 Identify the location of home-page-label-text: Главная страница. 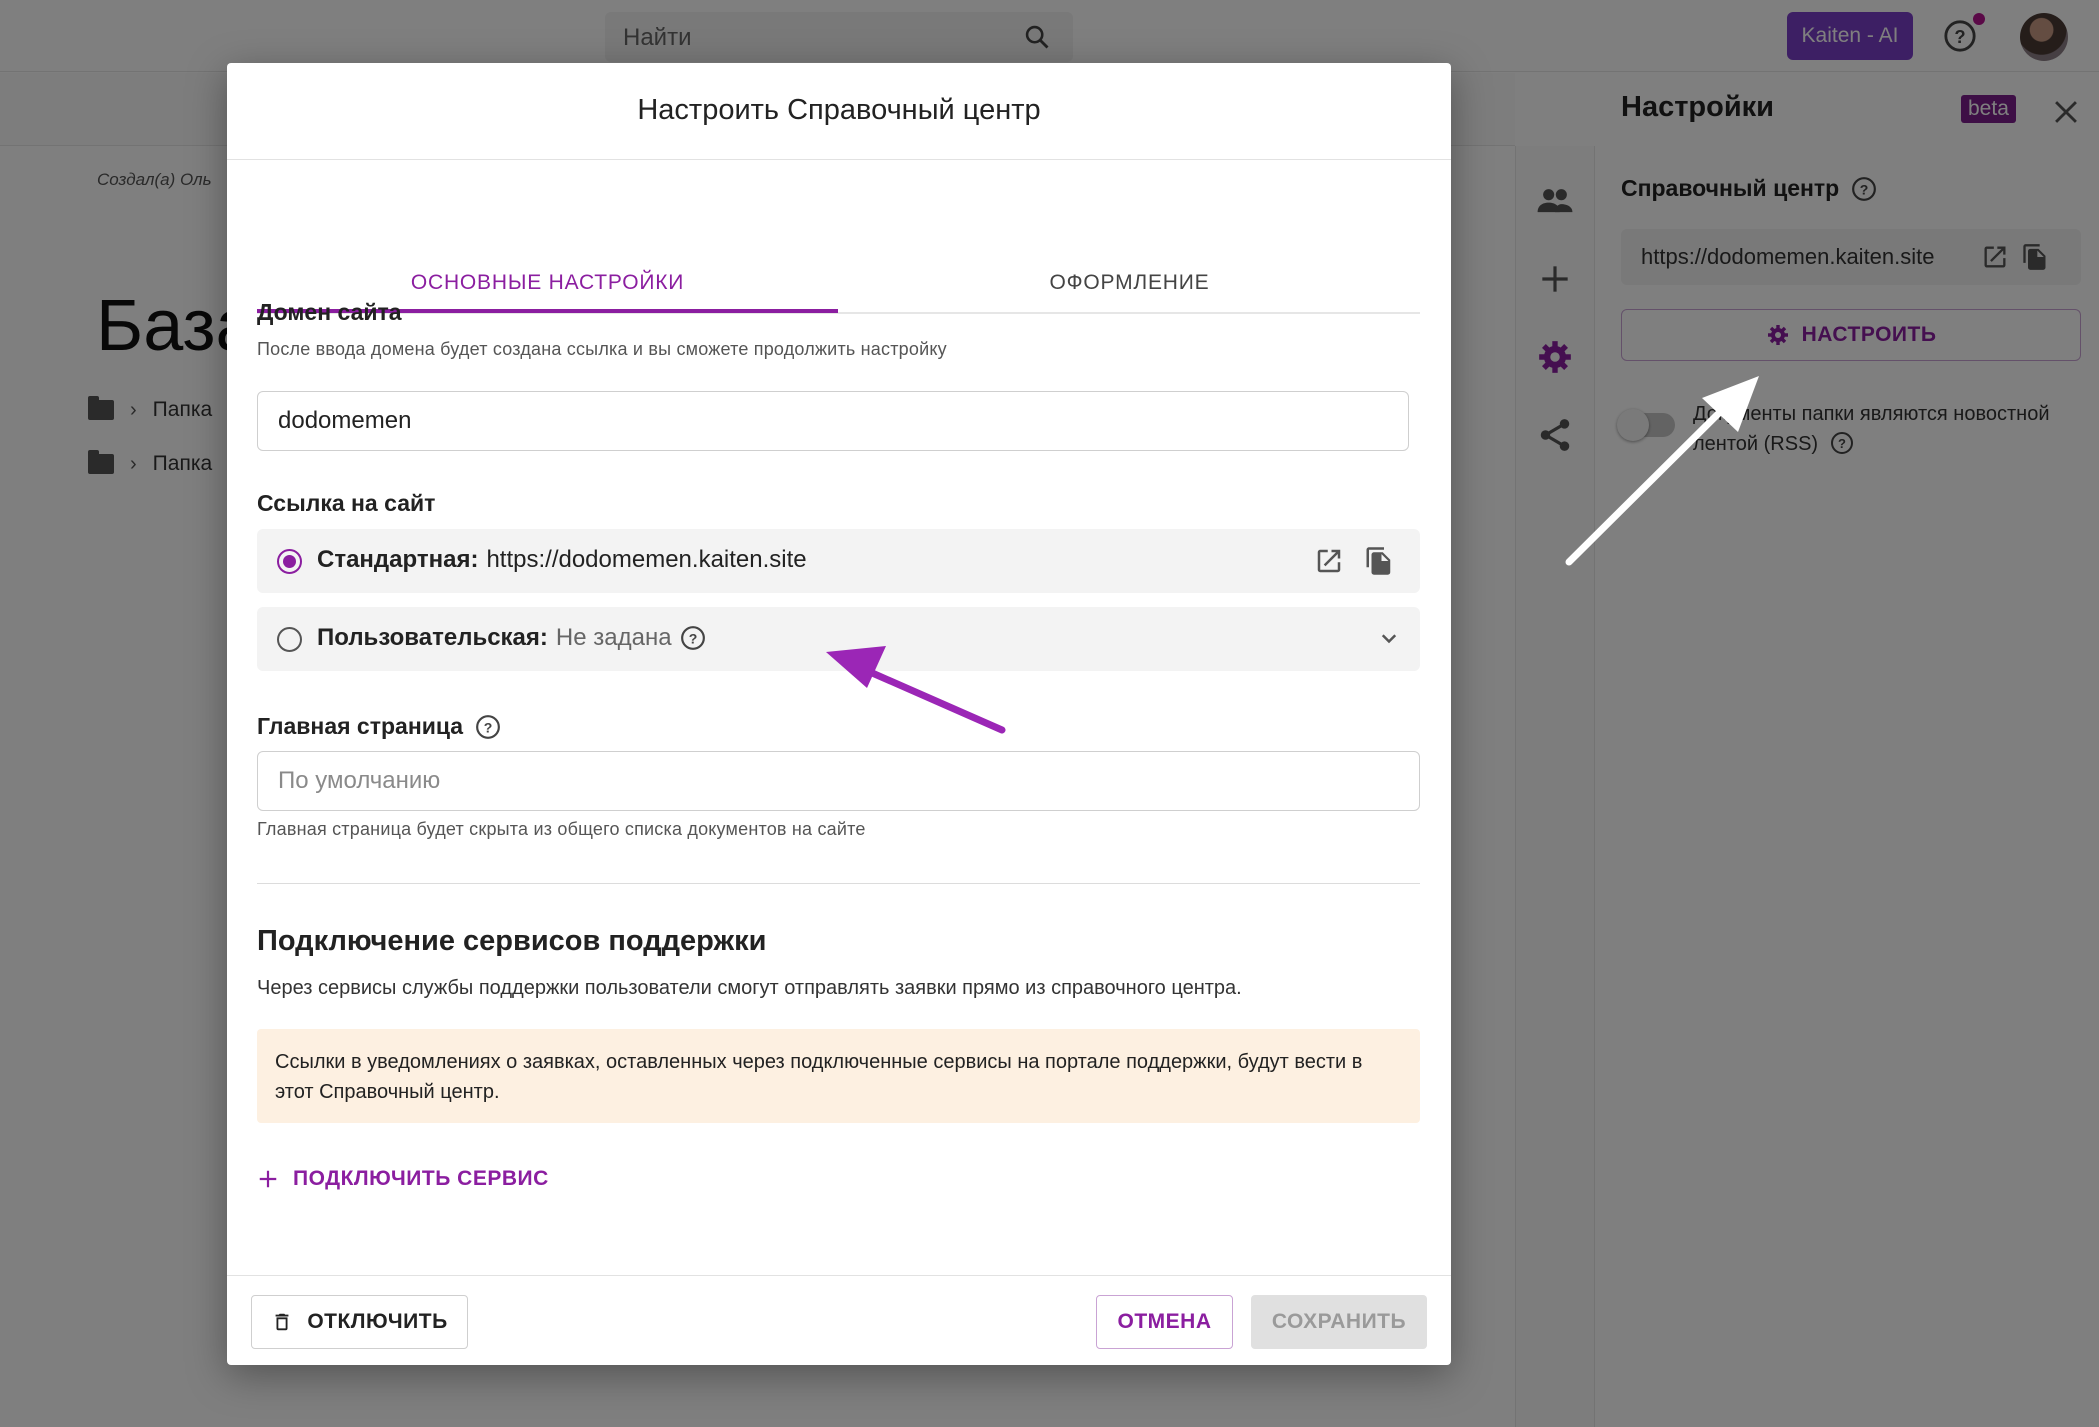
(360, 726).